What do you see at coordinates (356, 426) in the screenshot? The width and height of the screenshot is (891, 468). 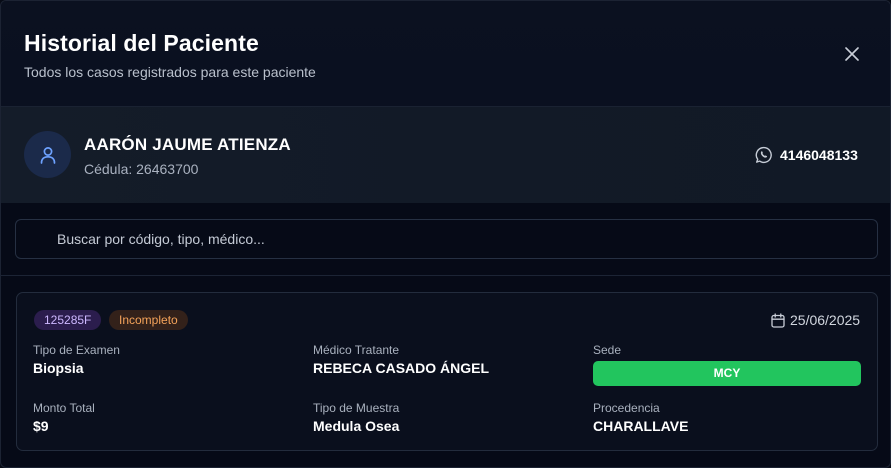 I see `sample-type-value: Medula Osea` at bounding box center [356, 426].